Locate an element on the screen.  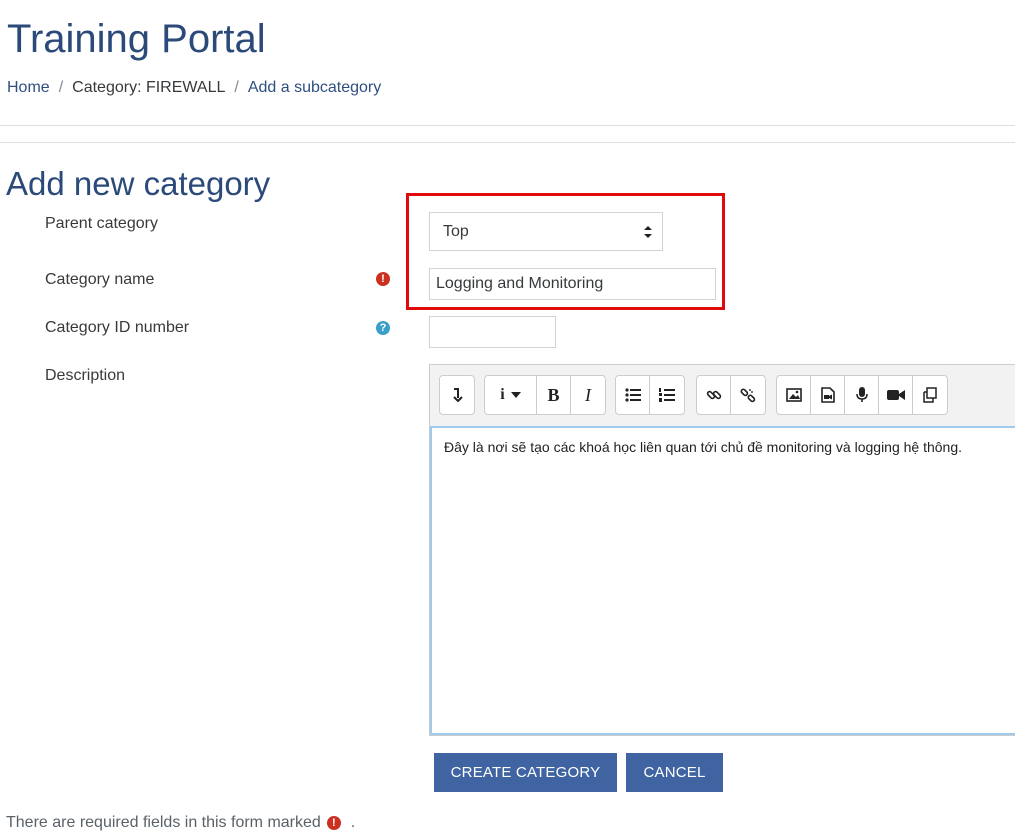
required-note-period: . is located at coordinates (353, 822).